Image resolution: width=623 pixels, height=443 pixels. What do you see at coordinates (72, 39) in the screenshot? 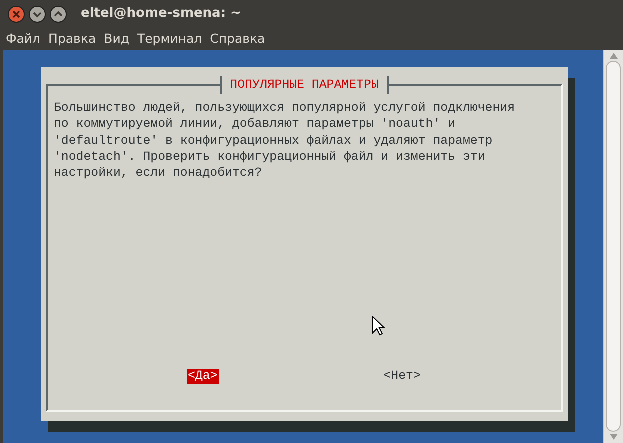
I see `menu-item: Правка` at bounding box center [72, 39].